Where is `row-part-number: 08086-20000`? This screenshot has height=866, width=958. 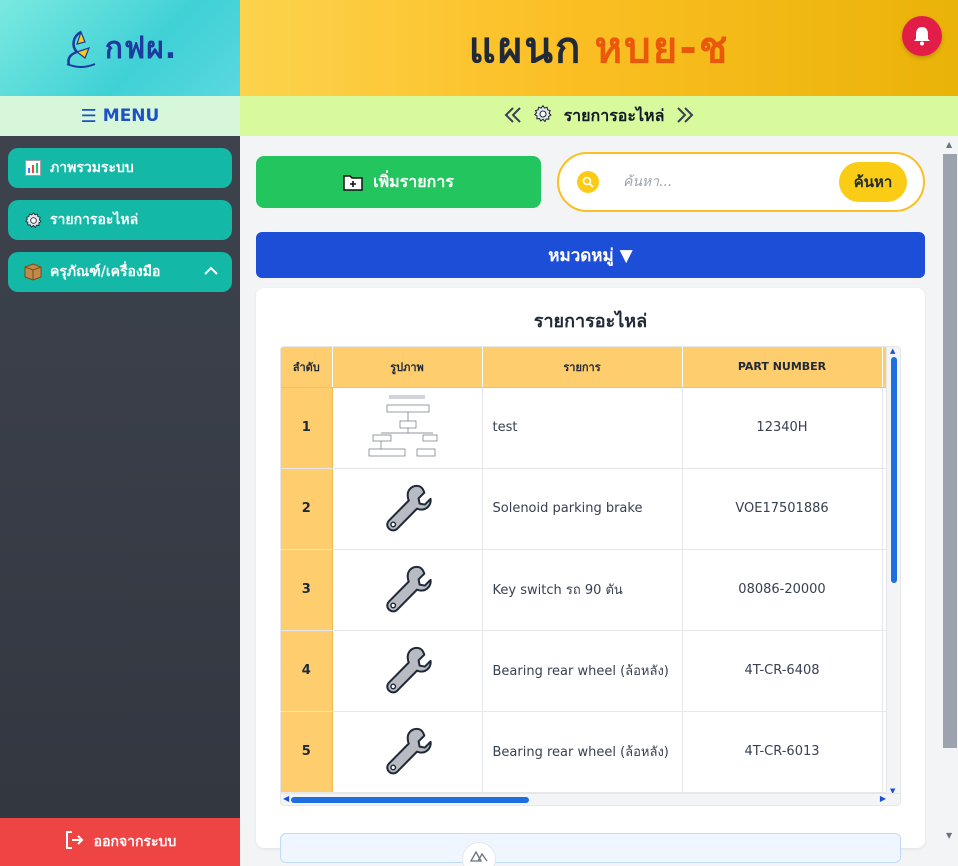
row-part-number: 08086-20000 is located at coordinates (782, 590).